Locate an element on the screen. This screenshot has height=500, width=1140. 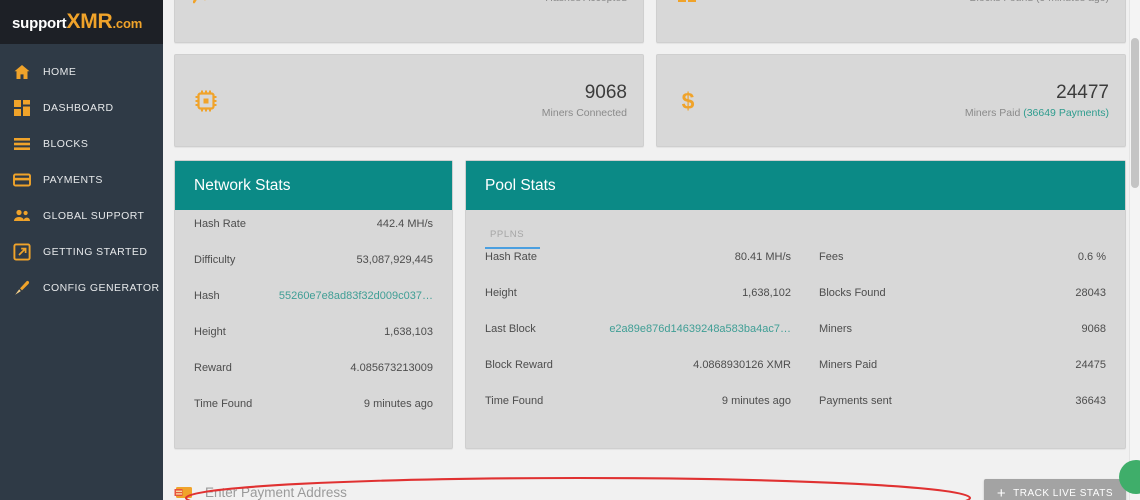
panel-title: Pool Stats is located at coordinates (520, 185).